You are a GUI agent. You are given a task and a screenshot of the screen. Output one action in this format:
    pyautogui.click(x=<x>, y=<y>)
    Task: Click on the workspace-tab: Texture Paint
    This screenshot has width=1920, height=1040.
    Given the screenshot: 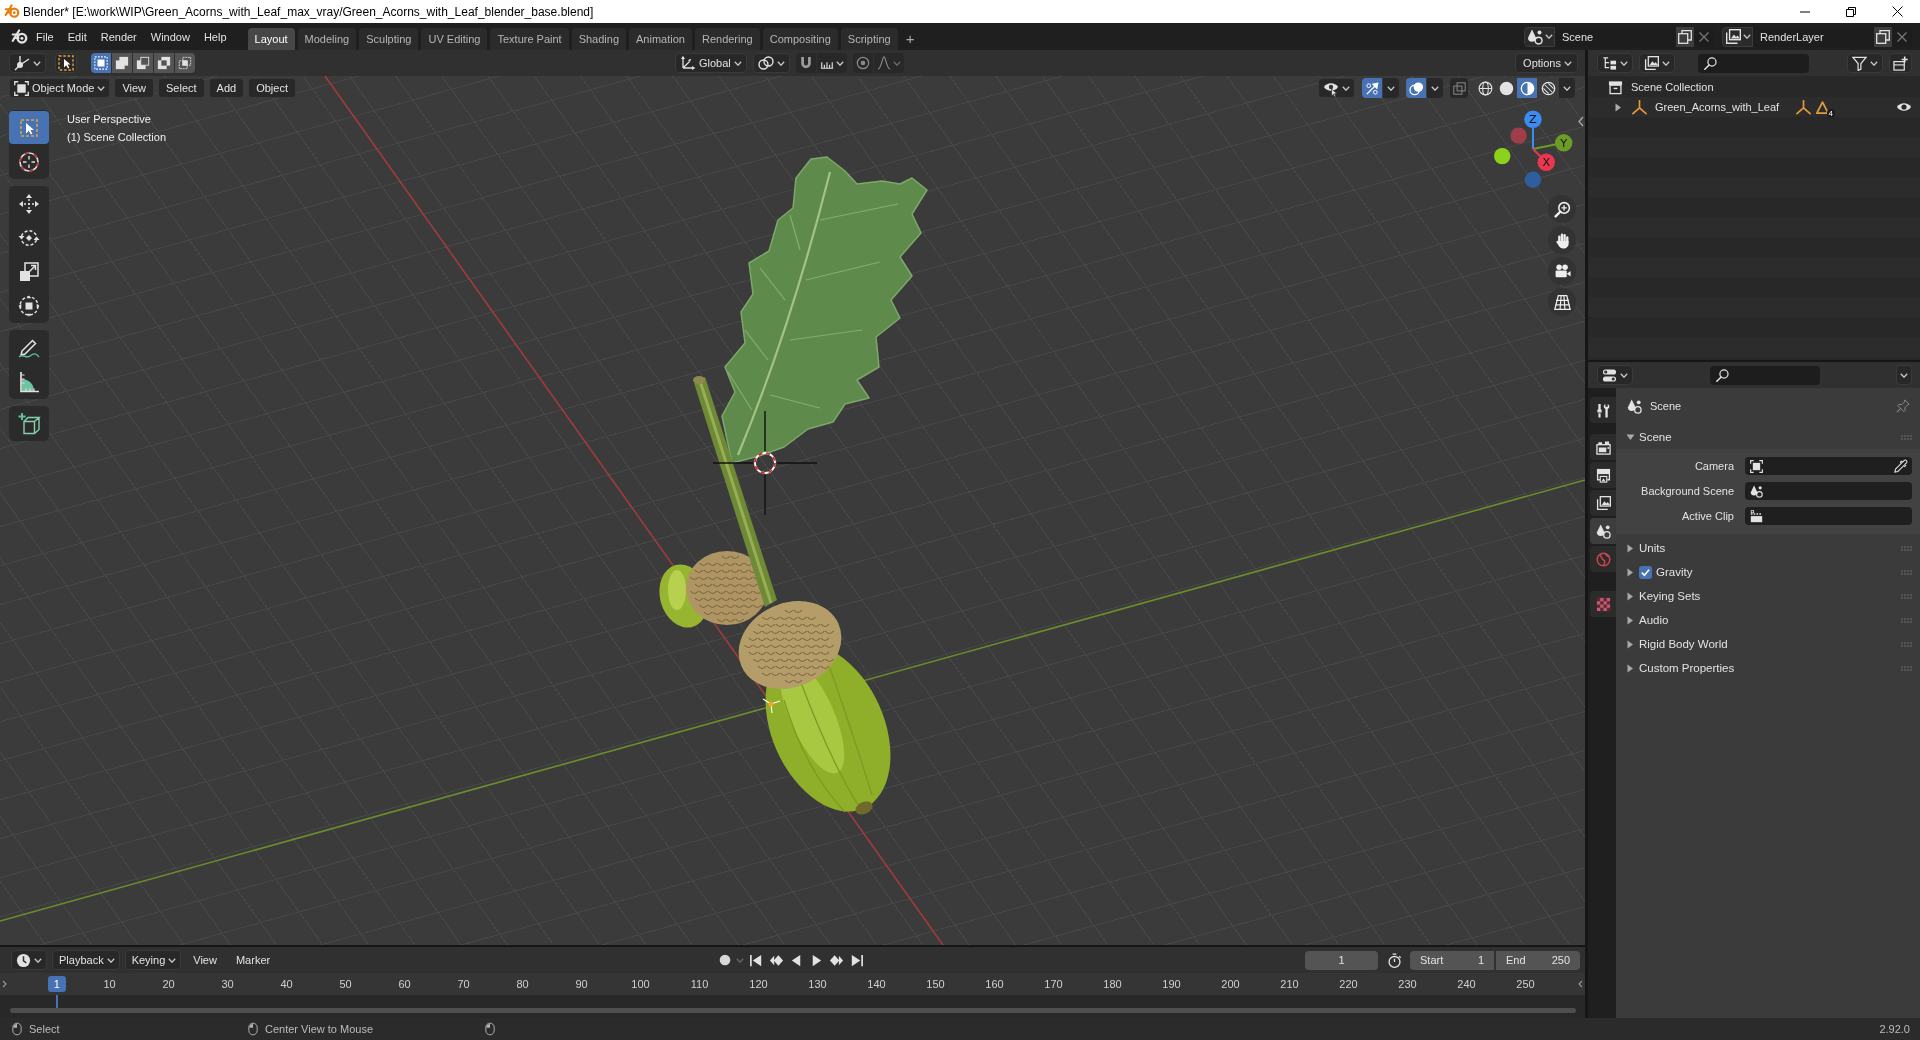 What is the action you would take?
    pyautogui.click(x=529, y=39)
    